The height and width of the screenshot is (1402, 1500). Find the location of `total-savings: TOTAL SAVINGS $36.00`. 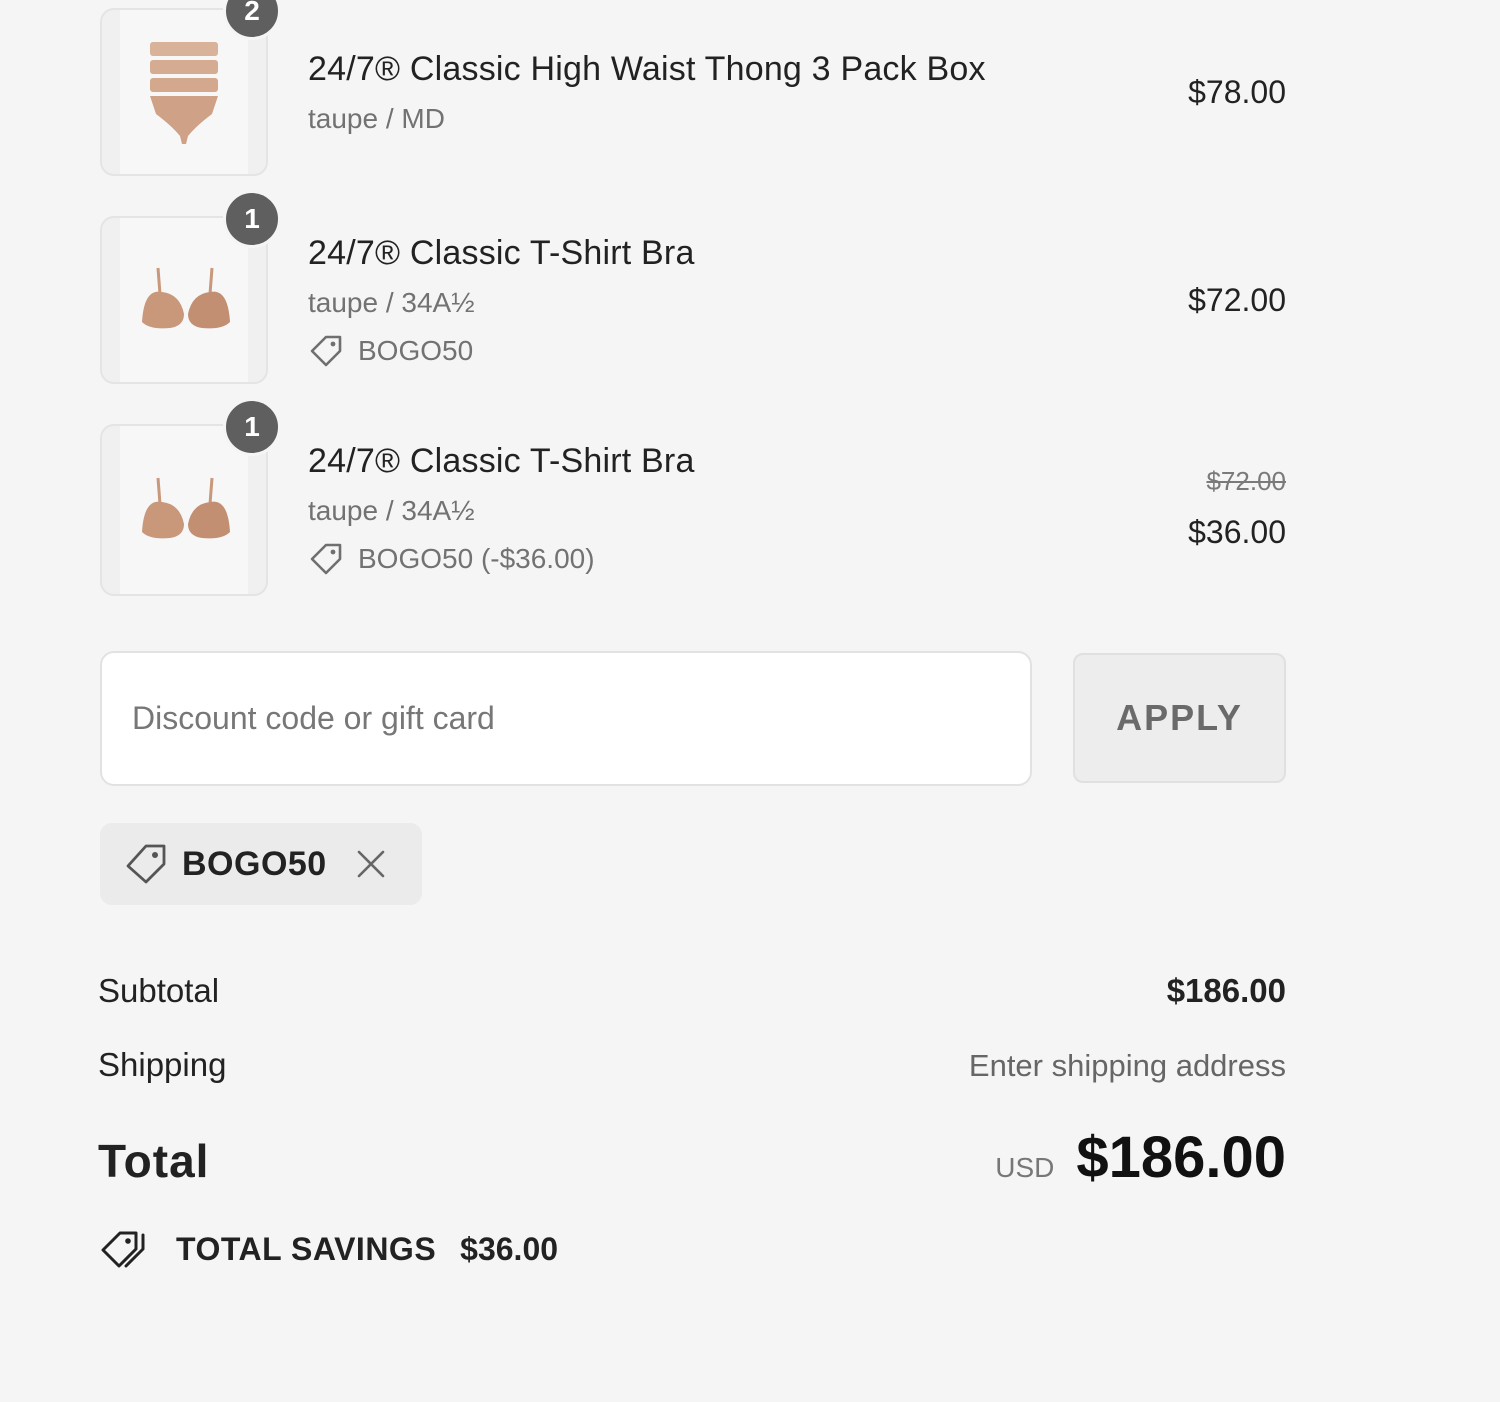

total-savings: TOTAL SAVINGS $36.00 is located at coordinates (329, 1249).